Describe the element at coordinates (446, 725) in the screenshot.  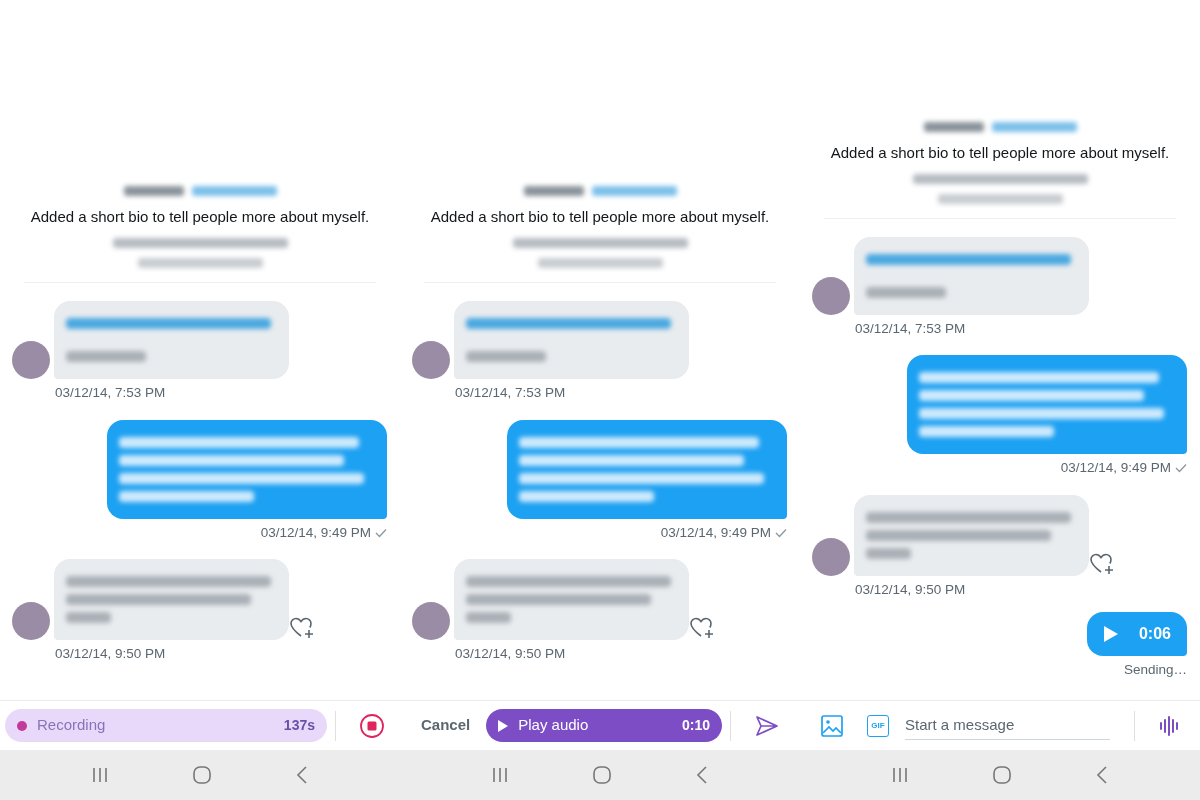
I see `cancel-button: Cancel` at that location.